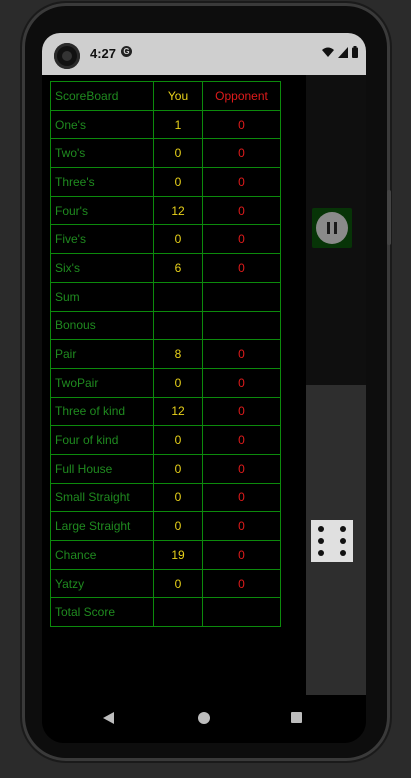  What do you see at coordinates (102, 583) in the screenshot?
I see `score-category-label: Yatzy` at bounding box center [102, 583].